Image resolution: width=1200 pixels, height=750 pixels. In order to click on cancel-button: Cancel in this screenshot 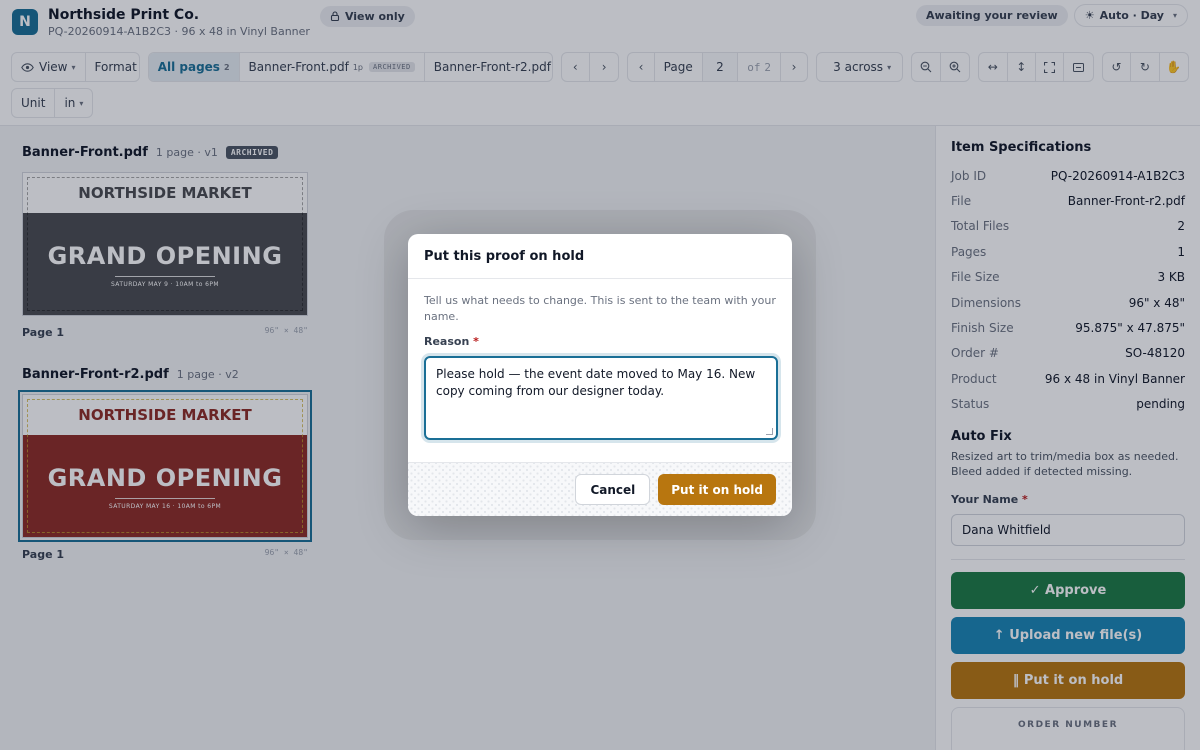, I will do `click(613, 489)`.